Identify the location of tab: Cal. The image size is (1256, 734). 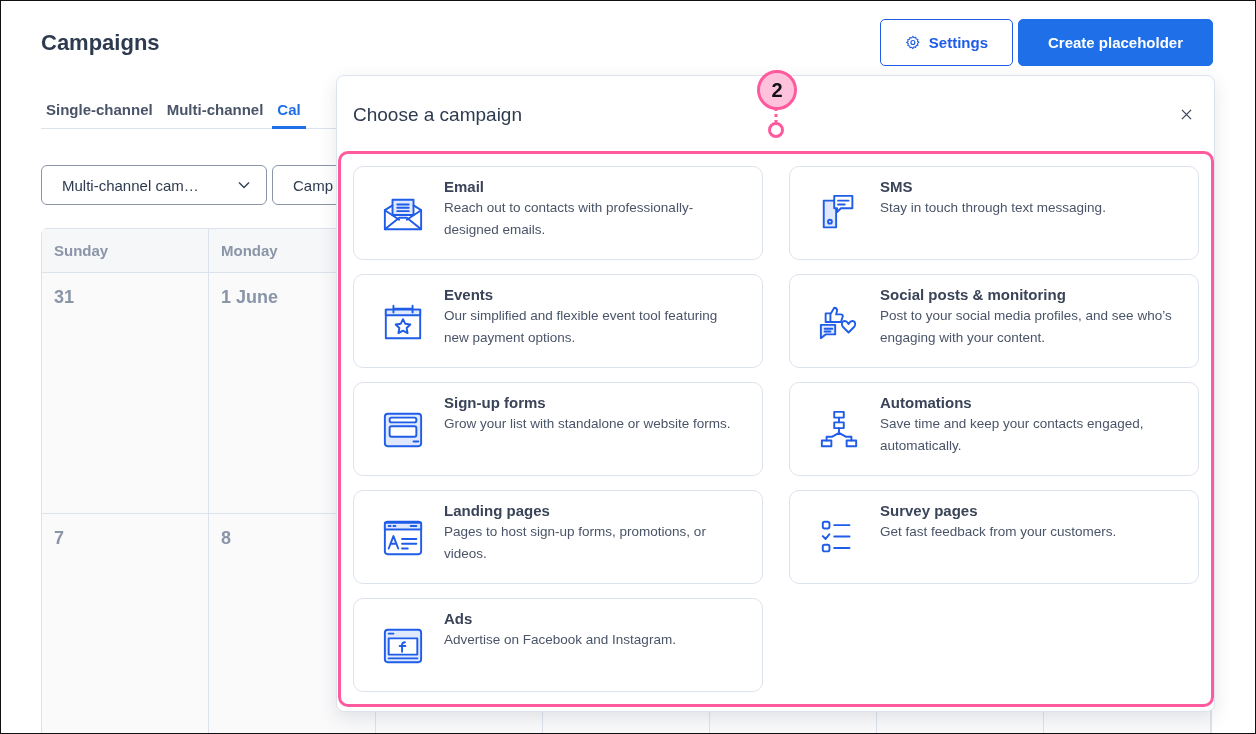
(289, 112).